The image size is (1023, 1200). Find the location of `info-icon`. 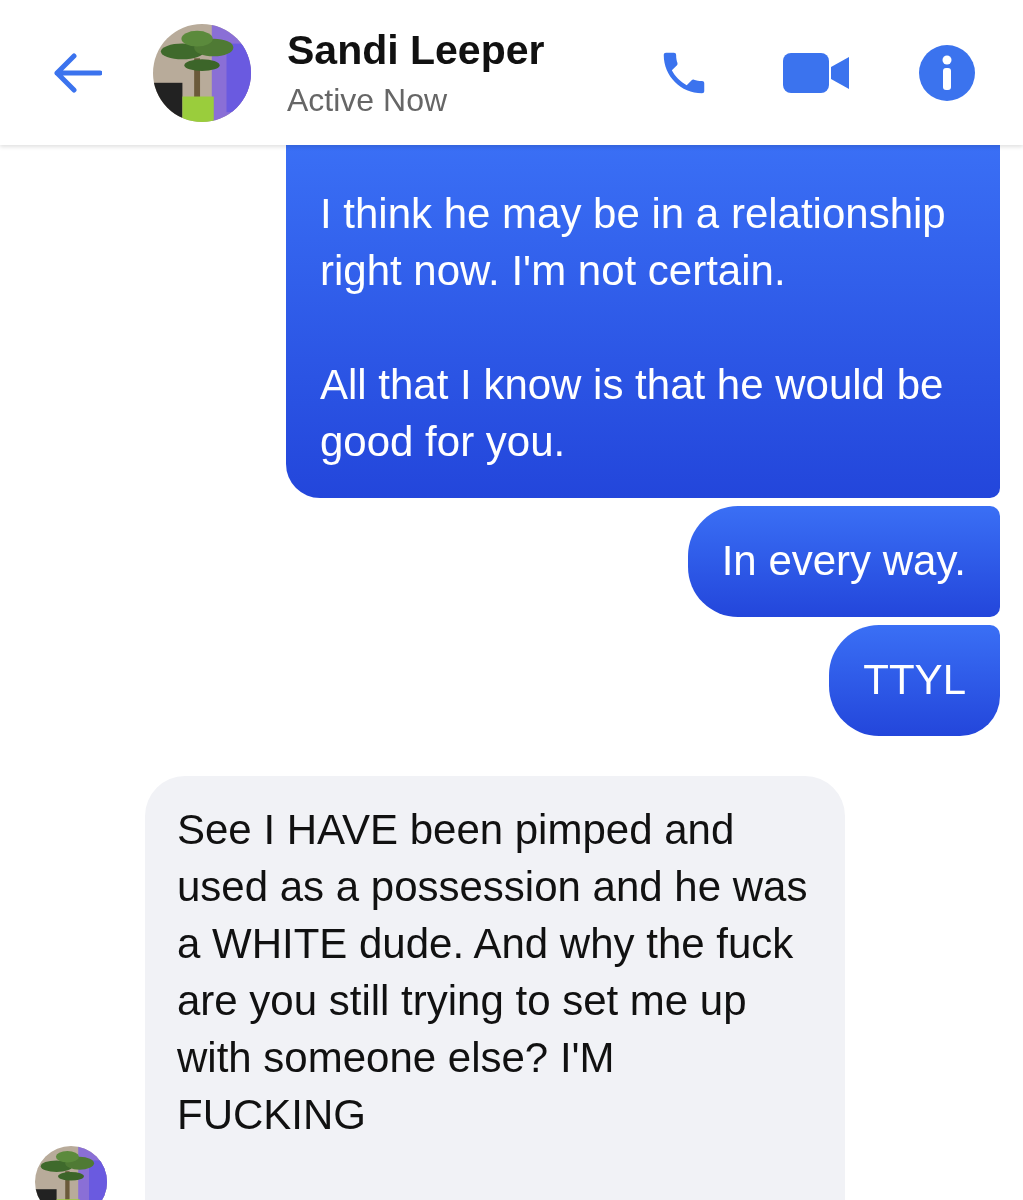

info-icon is located at coordinates (947, 72).